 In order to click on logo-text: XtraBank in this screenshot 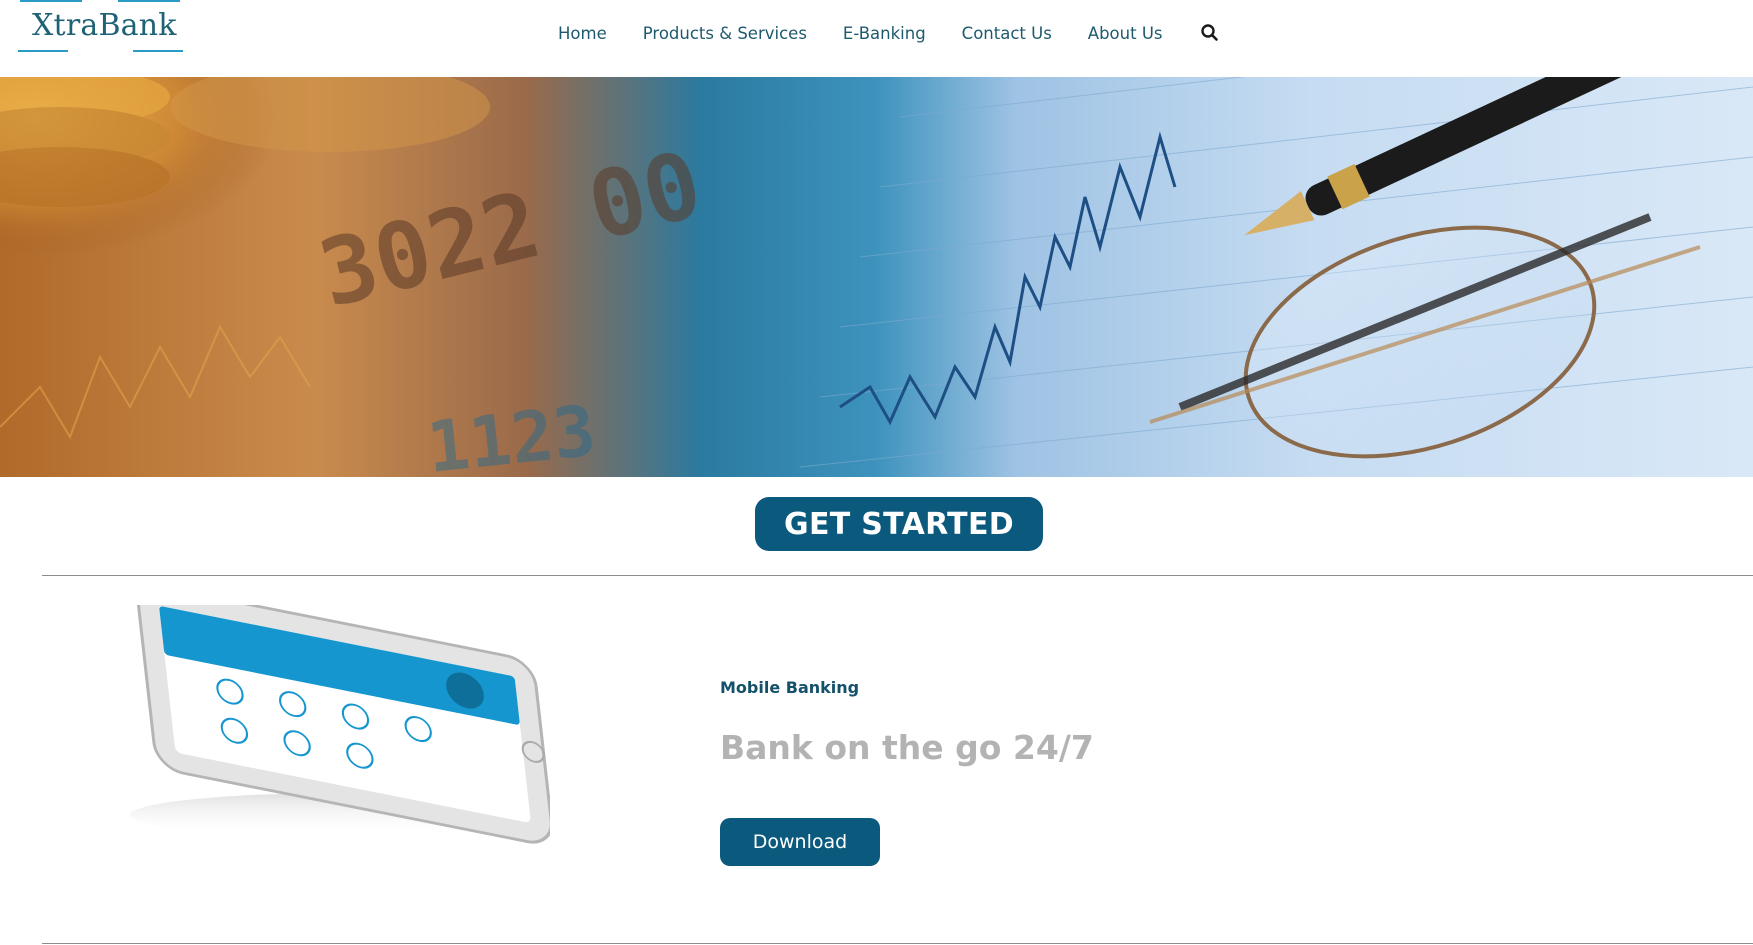, I will do `click(104, 25)`.